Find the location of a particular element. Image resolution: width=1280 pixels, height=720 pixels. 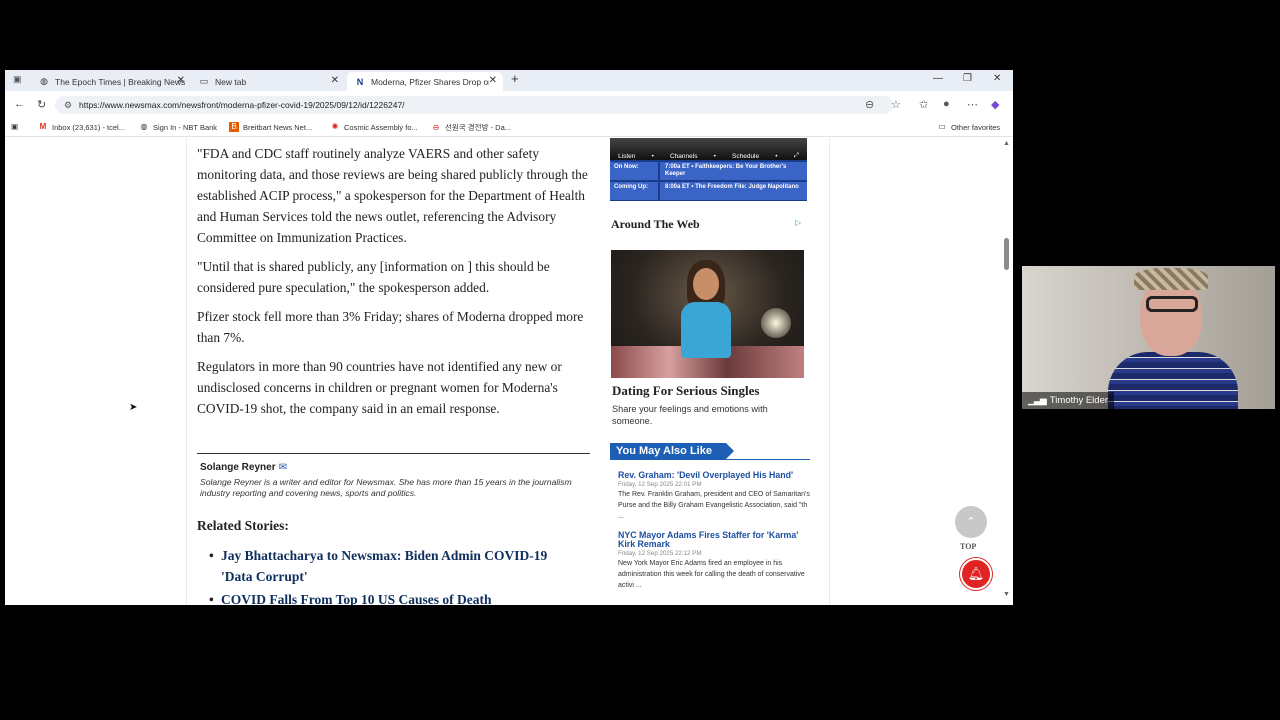

top-label: TOP is located at coordinates (968, 546).